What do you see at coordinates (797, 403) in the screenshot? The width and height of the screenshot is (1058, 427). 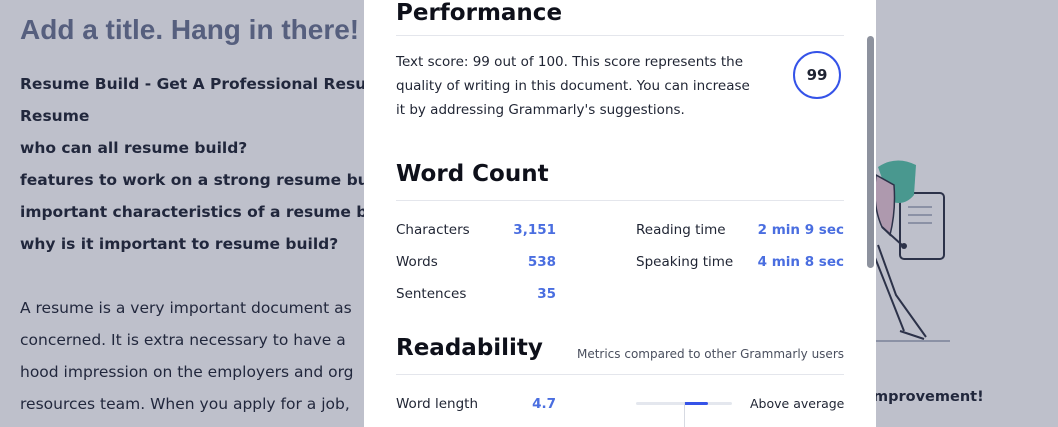 I see `word-length-comparison: Above average` at bounding box center [797, 403].